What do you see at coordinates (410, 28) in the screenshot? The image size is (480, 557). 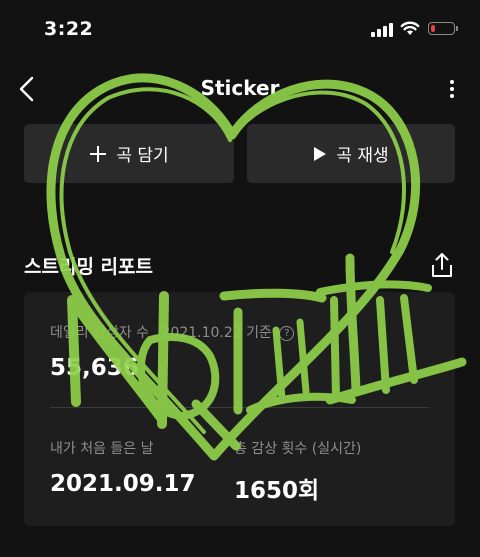 I see `wifi-icon` at bounding box center [410, 28].